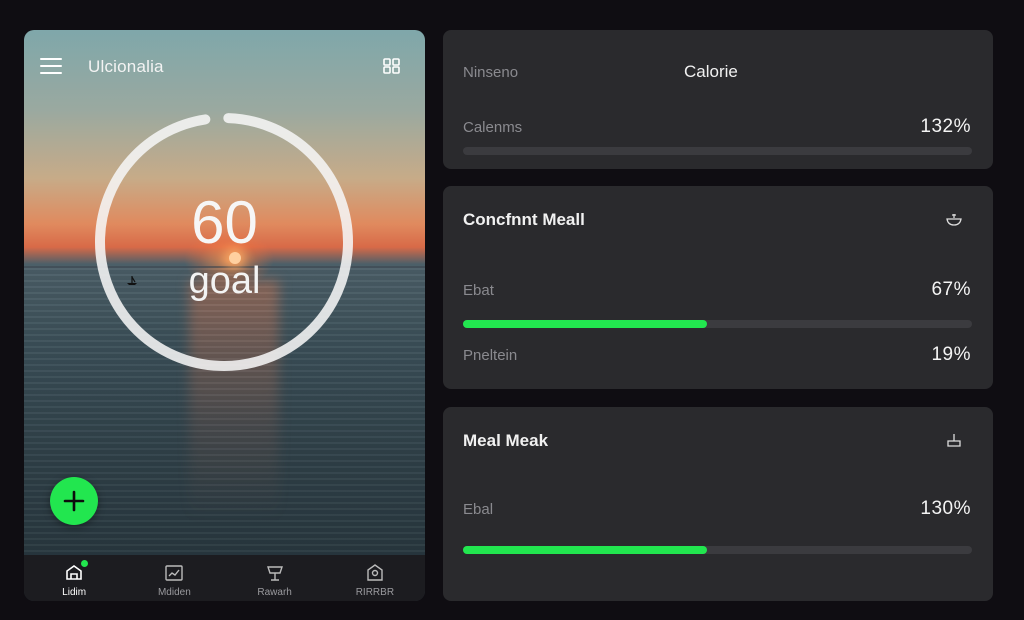 Image resolution: width=1024 pixels, height=620 pixels. I want to click on nav-item-stats: Mdiden, so click(174, 578).